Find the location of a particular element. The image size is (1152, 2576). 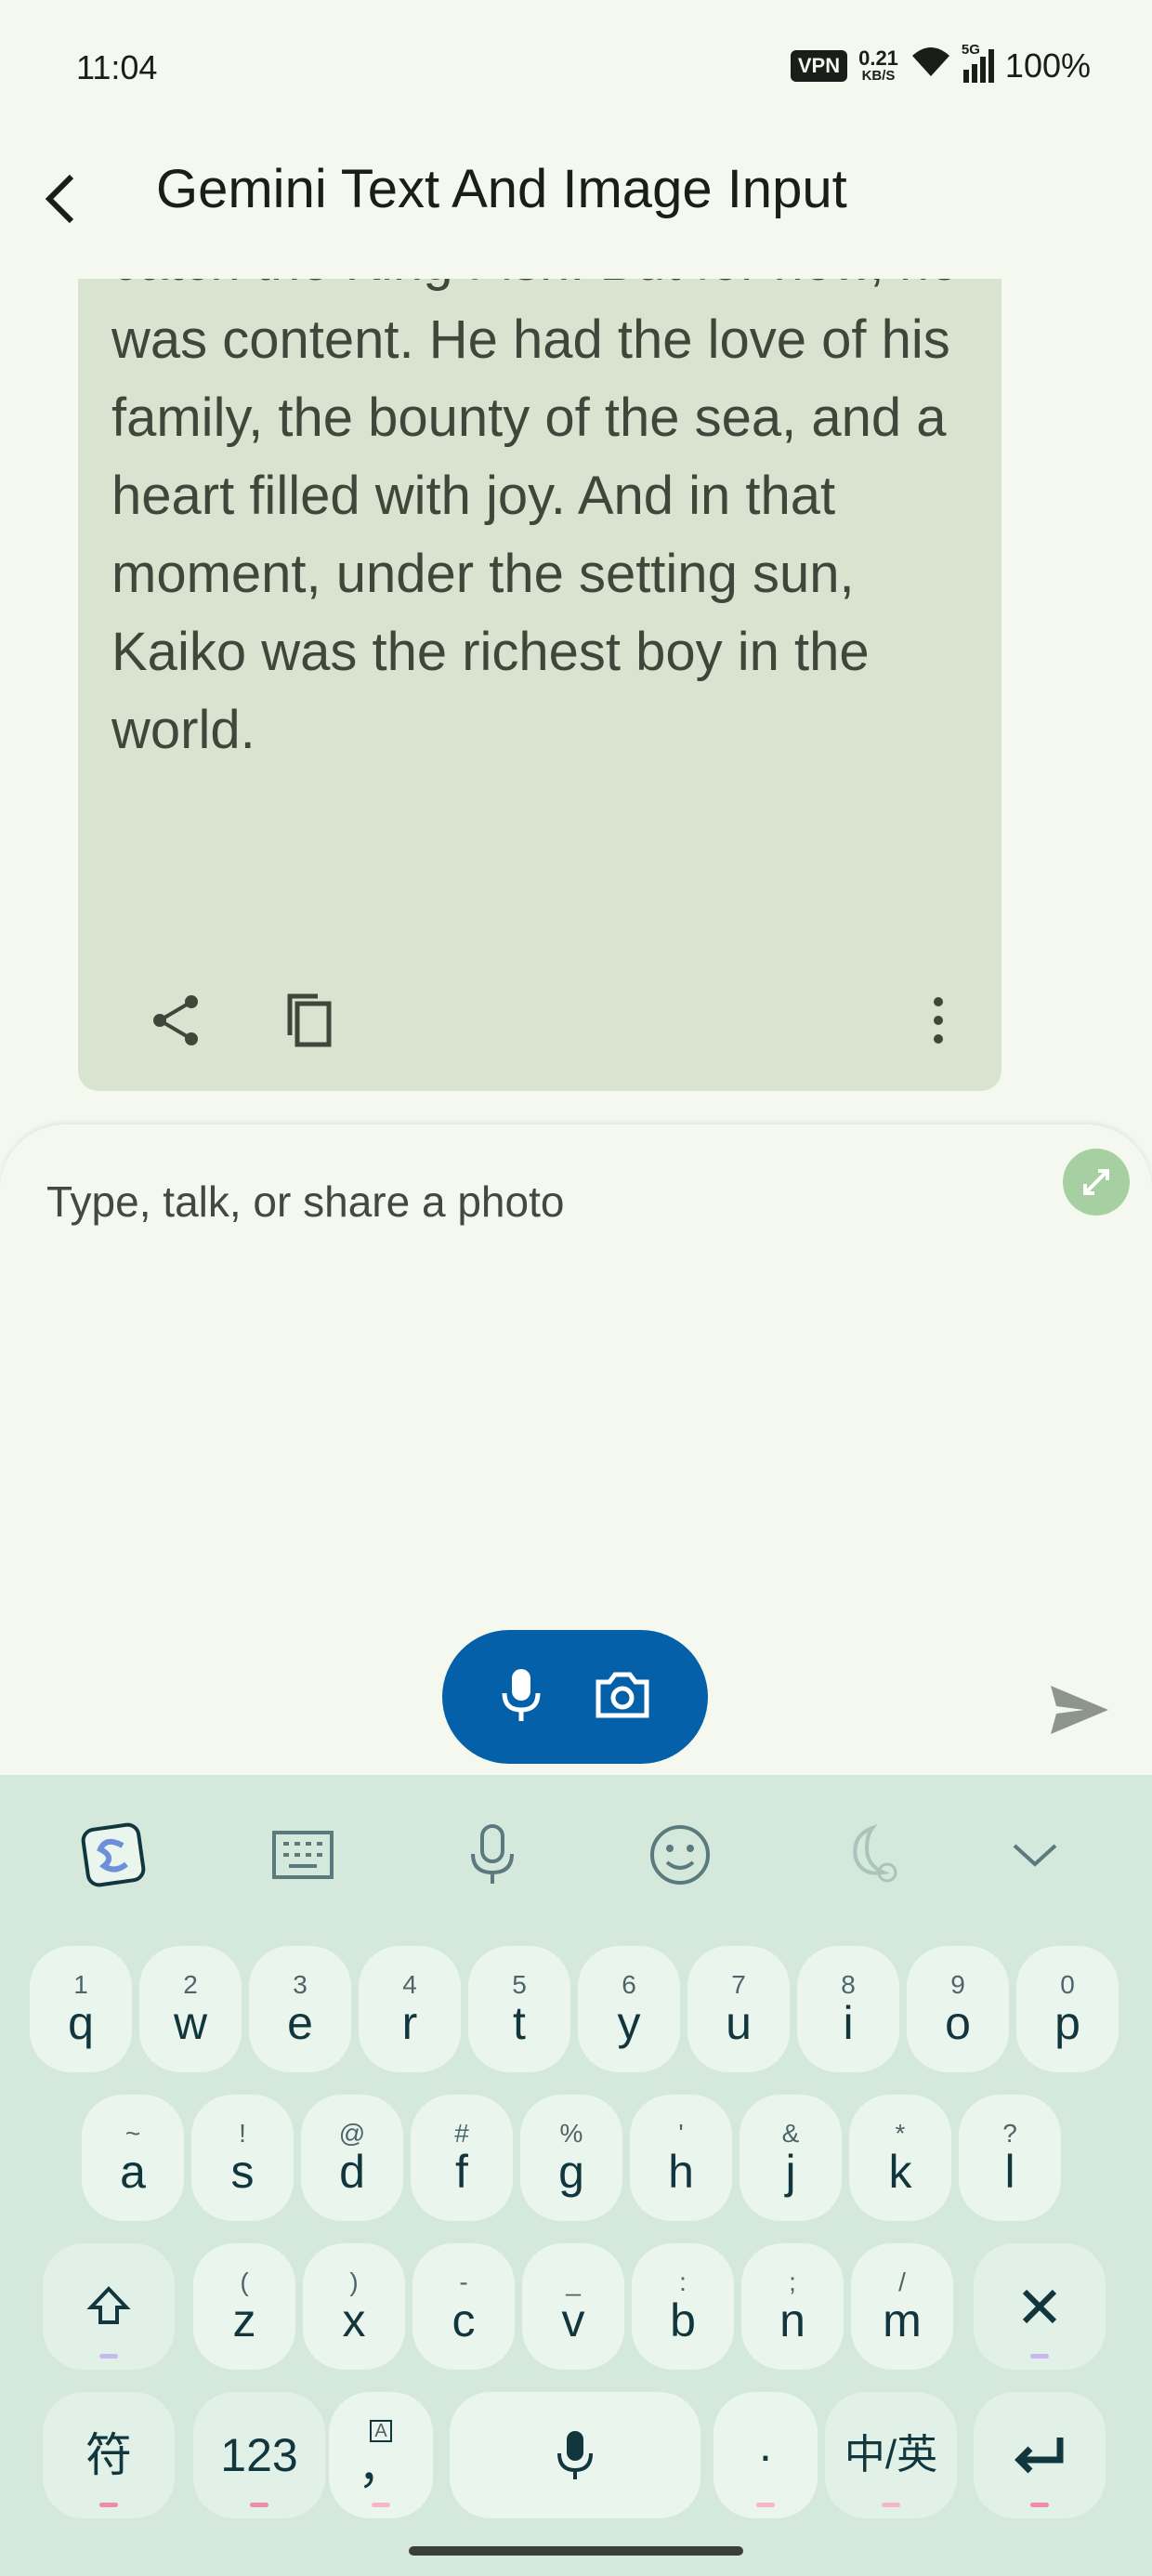

key-c: -c is located at coordinates (463, 2306).